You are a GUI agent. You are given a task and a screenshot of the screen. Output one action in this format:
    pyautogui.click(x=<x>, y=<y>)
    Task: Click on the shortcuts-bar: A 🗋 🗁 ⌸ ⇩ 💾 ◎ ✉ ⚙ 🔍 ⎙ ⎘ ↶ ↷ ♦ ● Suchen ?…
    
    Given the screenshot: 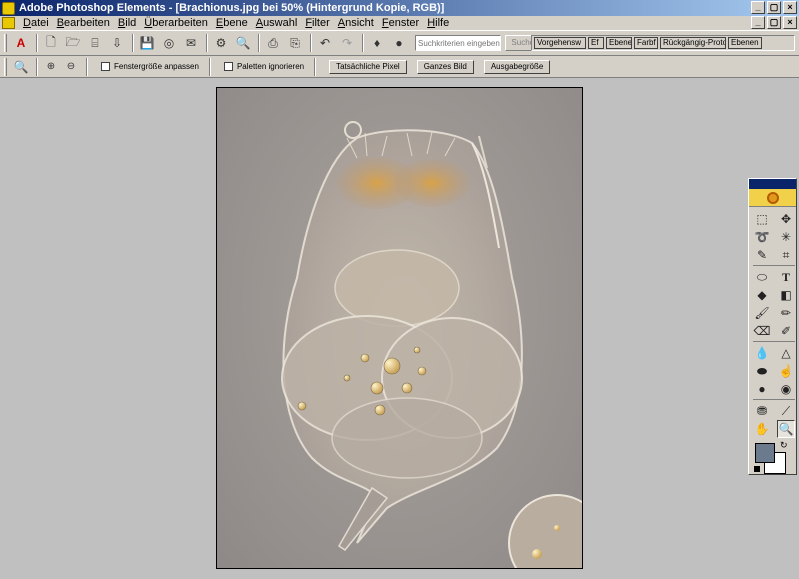 What is the action you would take?
    pyautogui.click(x=399, y=43)
    